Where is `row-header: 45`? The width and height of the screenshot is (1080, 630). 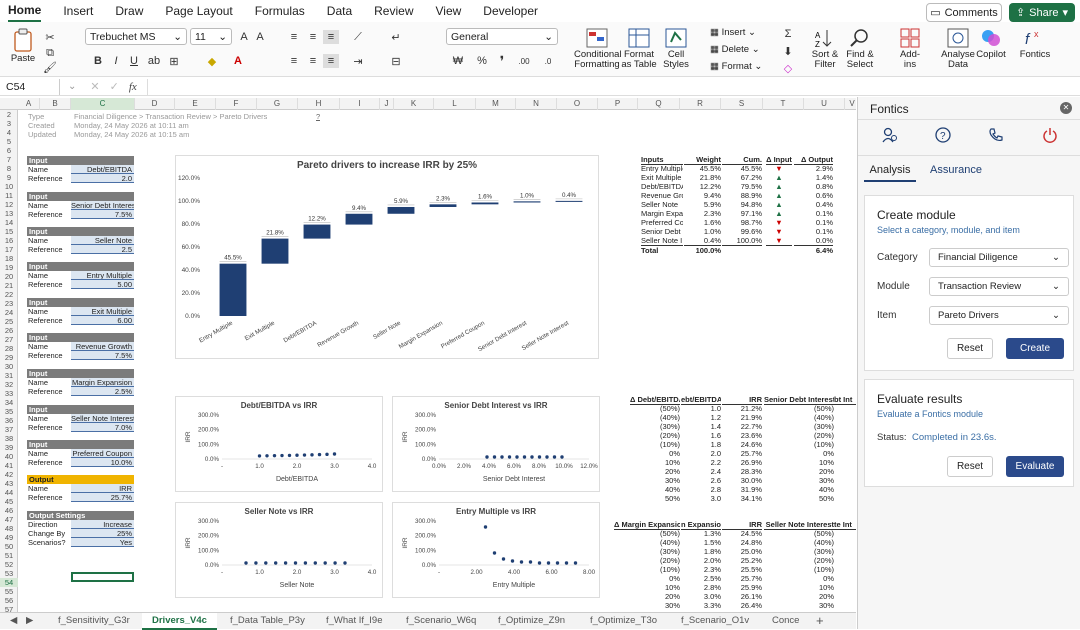
row-header: 45 is located at coordinates (9, 501).